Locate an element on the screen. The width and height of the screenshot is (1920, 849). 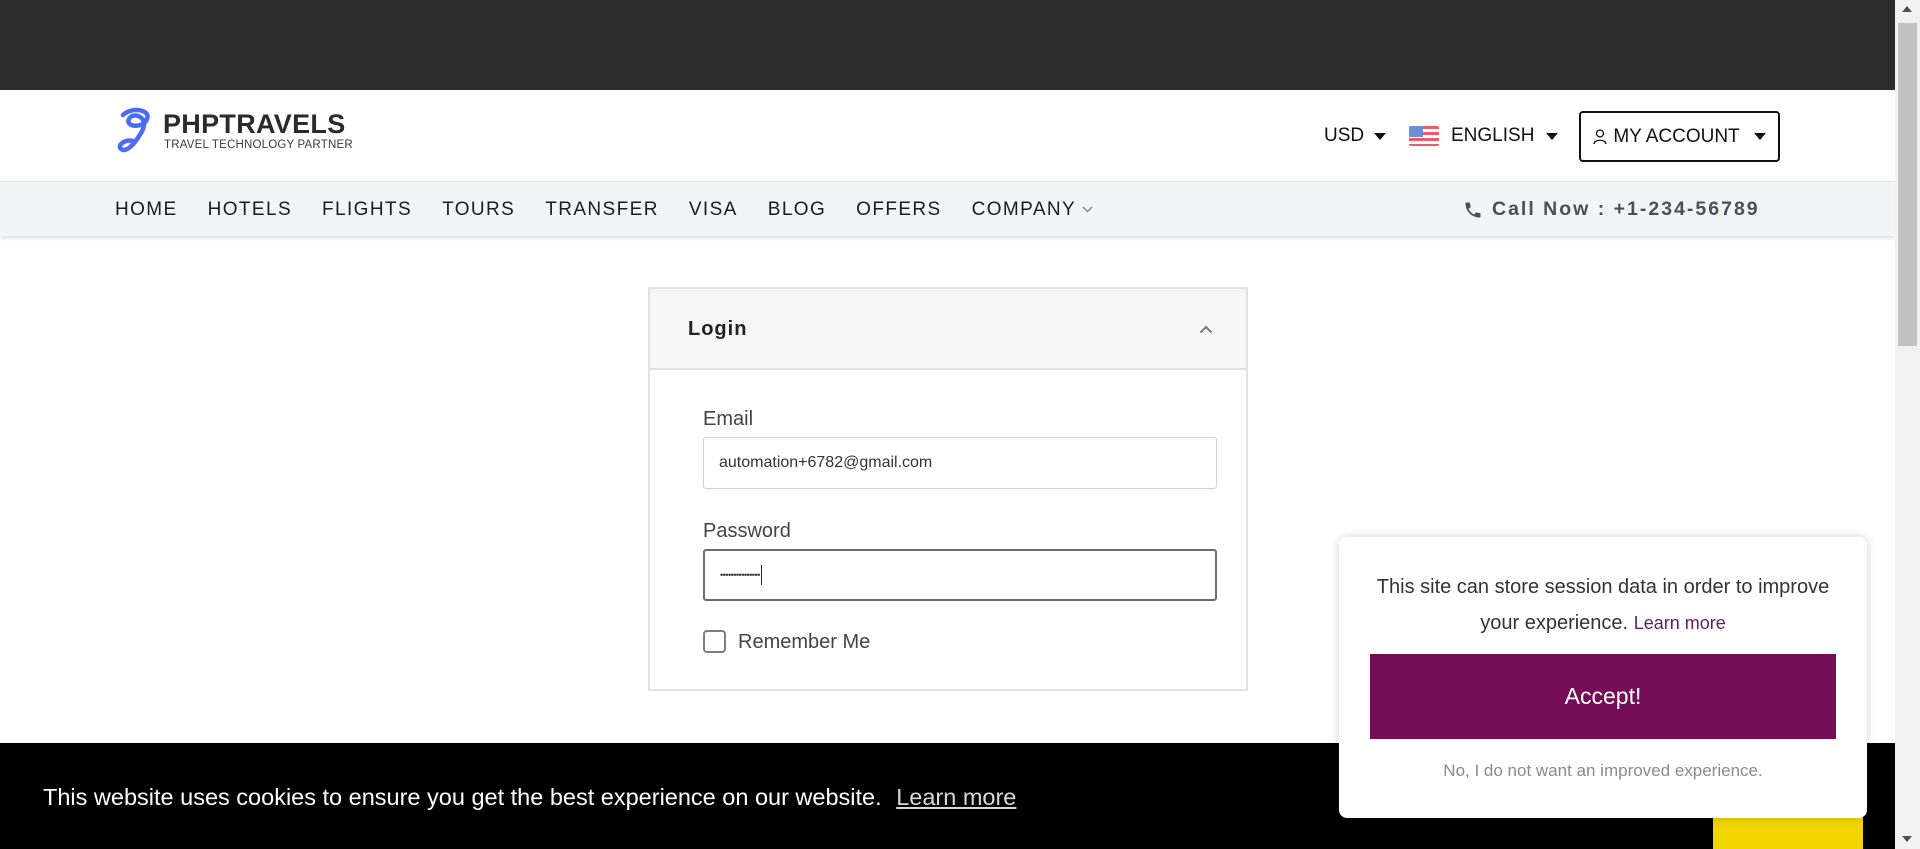
chevron-up-icon is located at coordinates (1206, 329).